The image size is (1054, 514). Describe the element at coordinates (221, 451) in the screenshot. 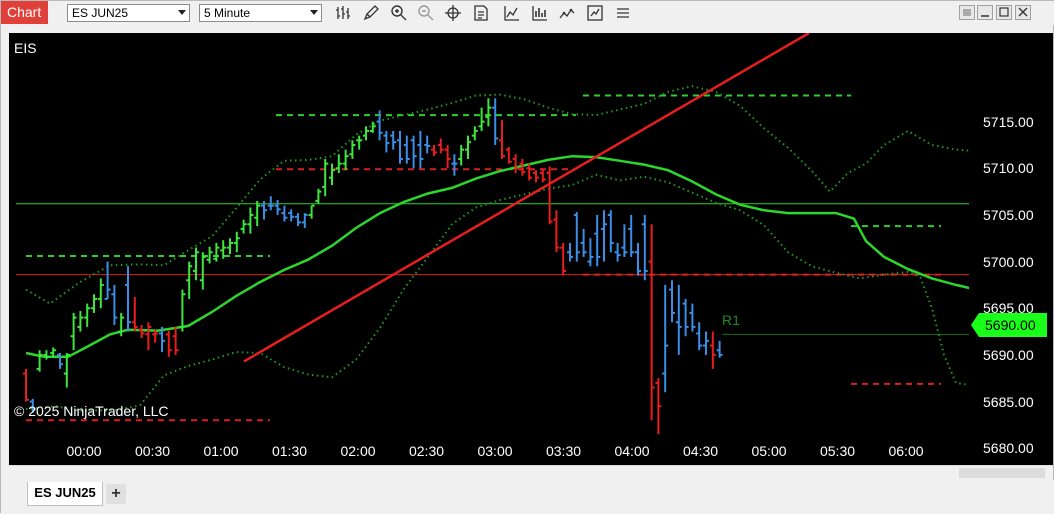

I see `time-tick-label: 01:00` at that location.